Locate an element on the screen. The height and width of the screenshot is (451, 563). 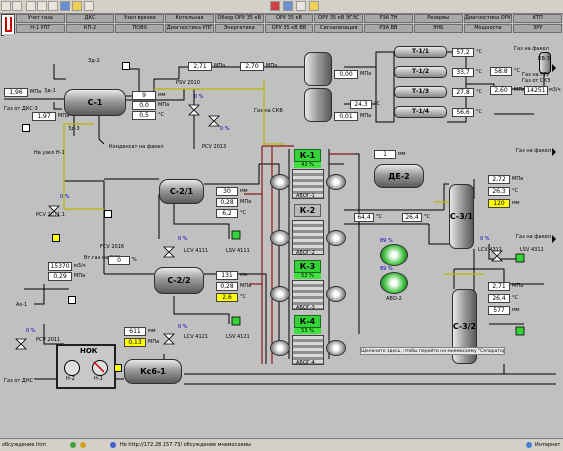
vessel-kc61: Кс6-1 is located at coordinates (153, 371).